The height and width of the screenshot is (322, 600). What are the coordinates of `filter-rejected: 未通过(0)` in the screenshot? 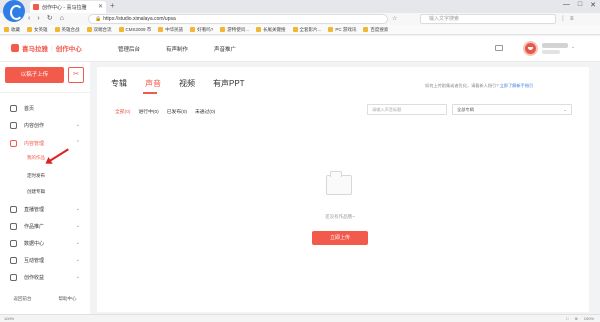 It's located at (205, 111).